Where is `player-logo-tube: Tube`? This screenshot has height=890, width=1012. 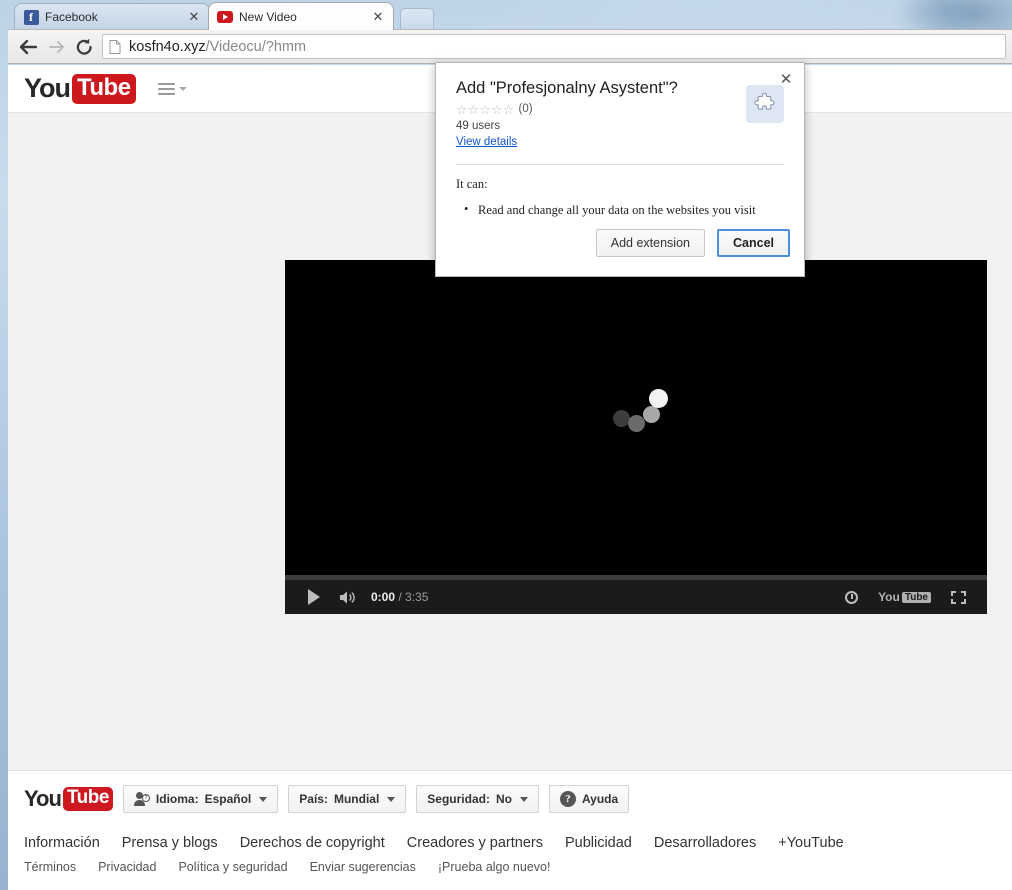
player-logo-tube: Tube is located at coordinates (916, 597).